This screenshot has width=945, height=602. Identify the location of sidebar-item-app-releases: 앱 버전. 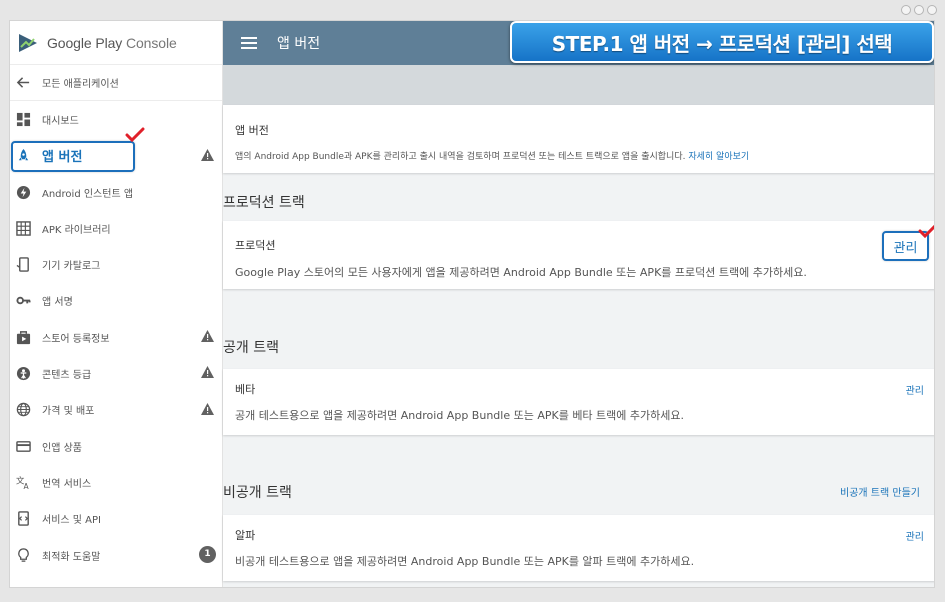
(116, 156).